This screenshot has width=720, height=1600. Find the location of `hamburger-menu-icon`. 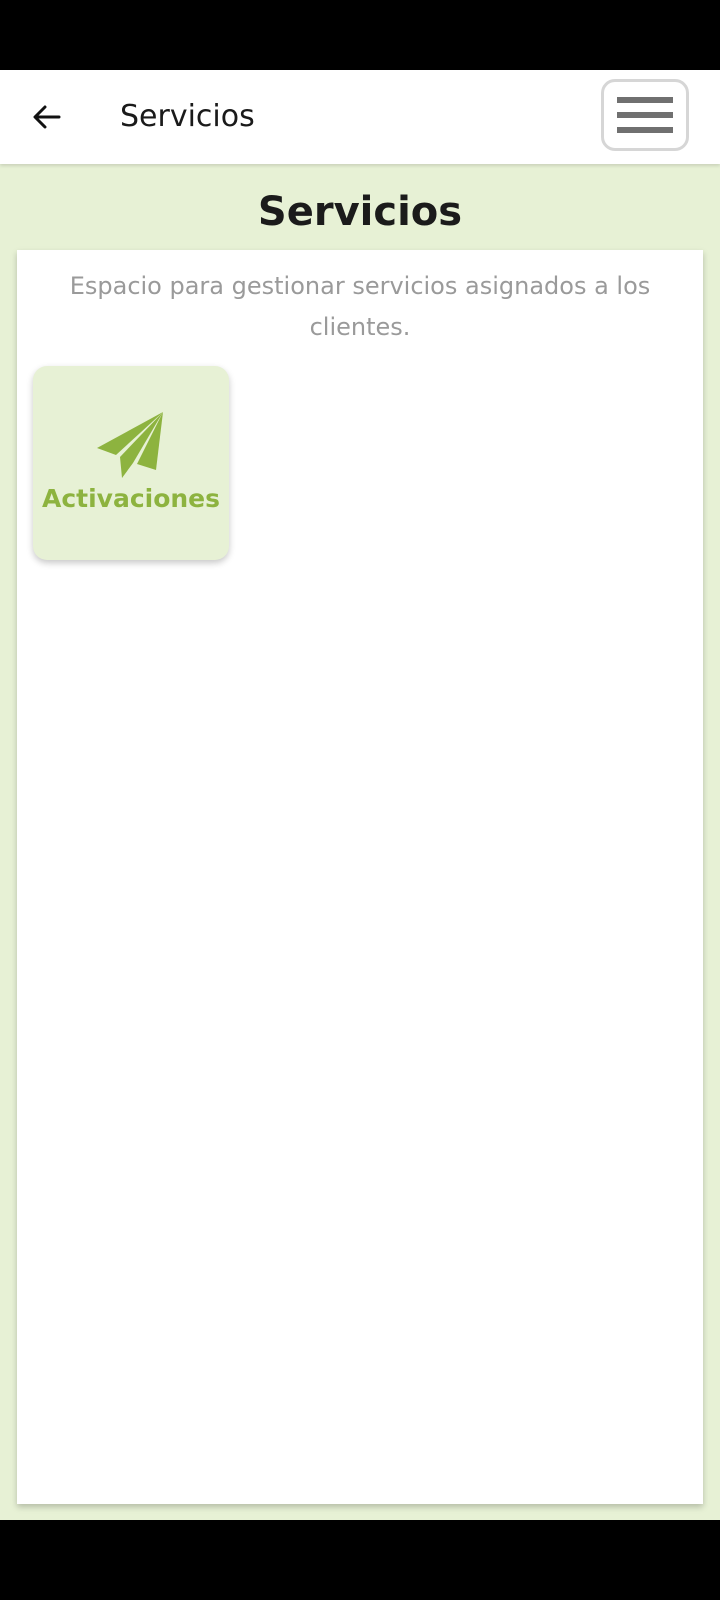

hamburger-menu-icon is located at coordinates (645, 115).